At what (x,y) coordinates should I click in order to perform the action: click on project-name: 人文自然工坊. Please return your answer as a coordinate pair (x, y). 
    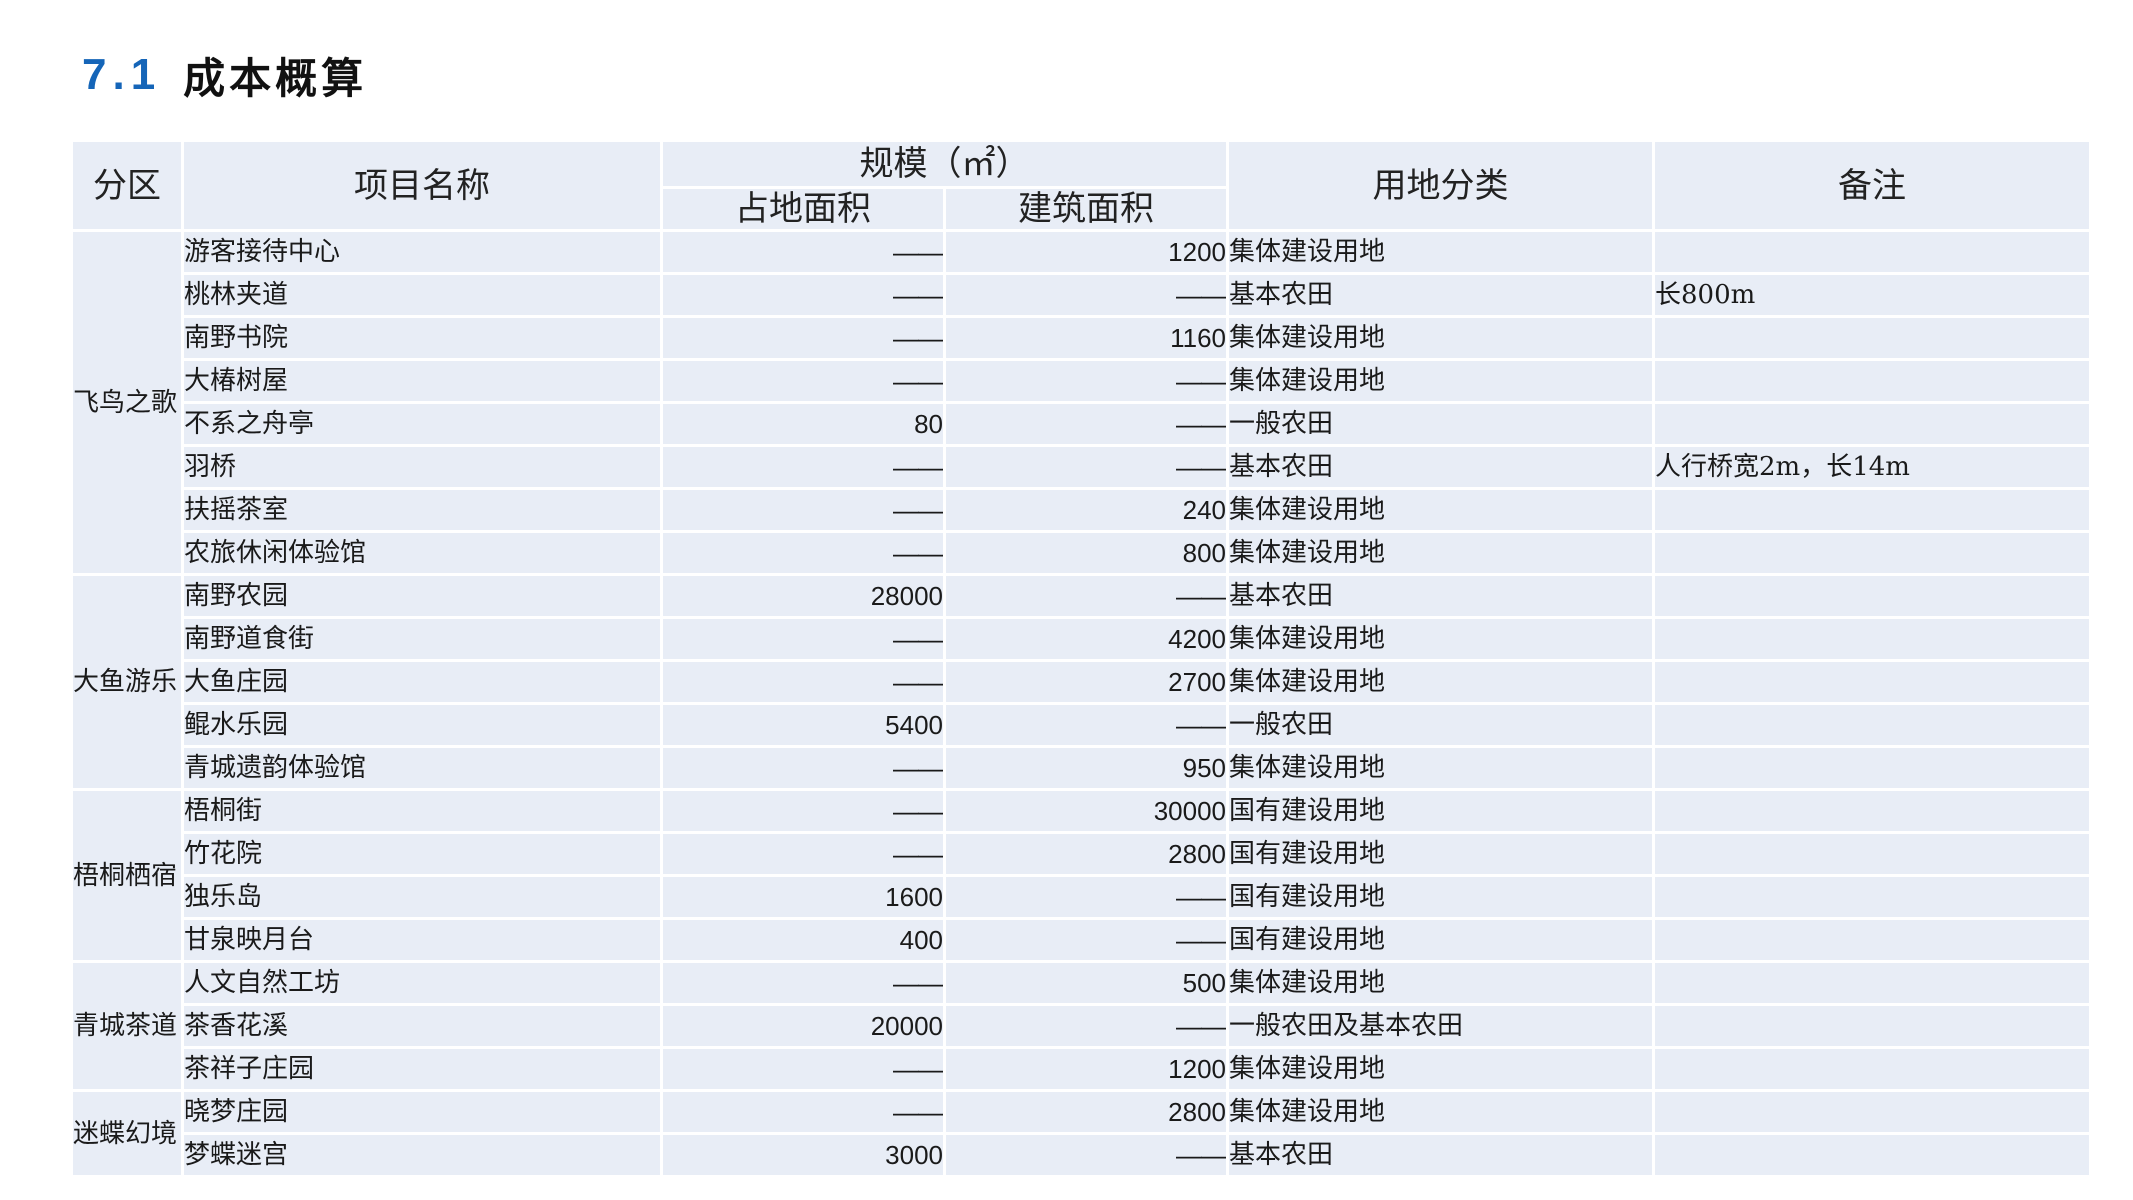
    Looking at the image, I should click on (423, 984).